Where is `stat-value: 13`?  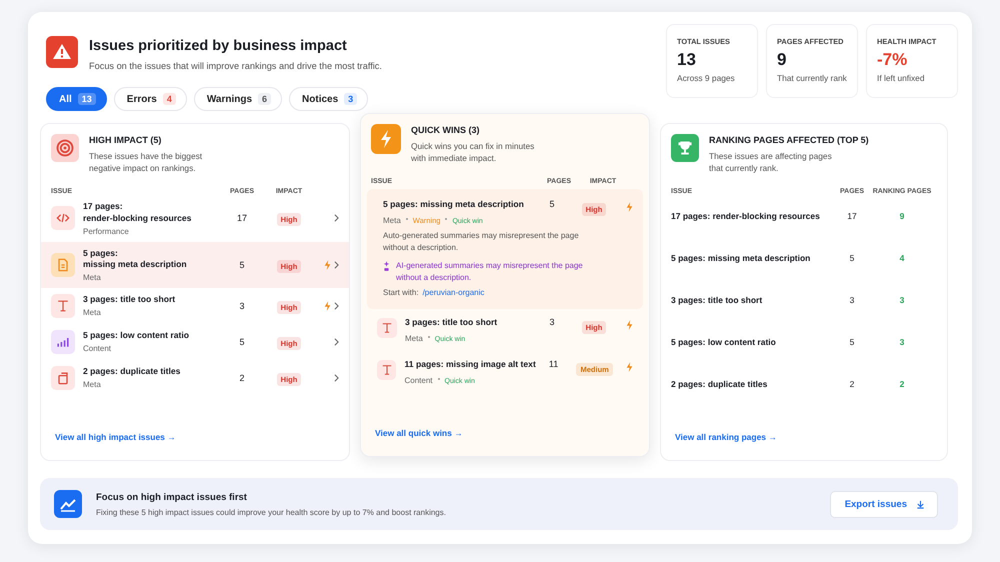 stat-value: 13 is located at coordinates (687, 60).